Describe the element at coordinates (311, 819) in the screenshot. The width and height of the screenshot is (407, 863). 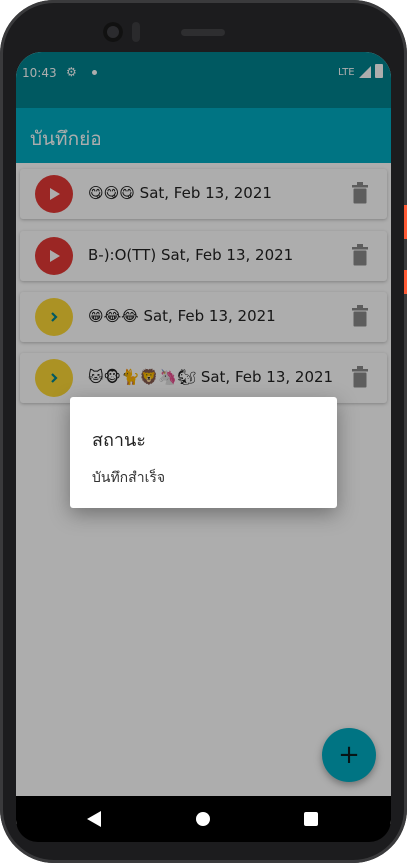
I see `recents-icon` at that location.